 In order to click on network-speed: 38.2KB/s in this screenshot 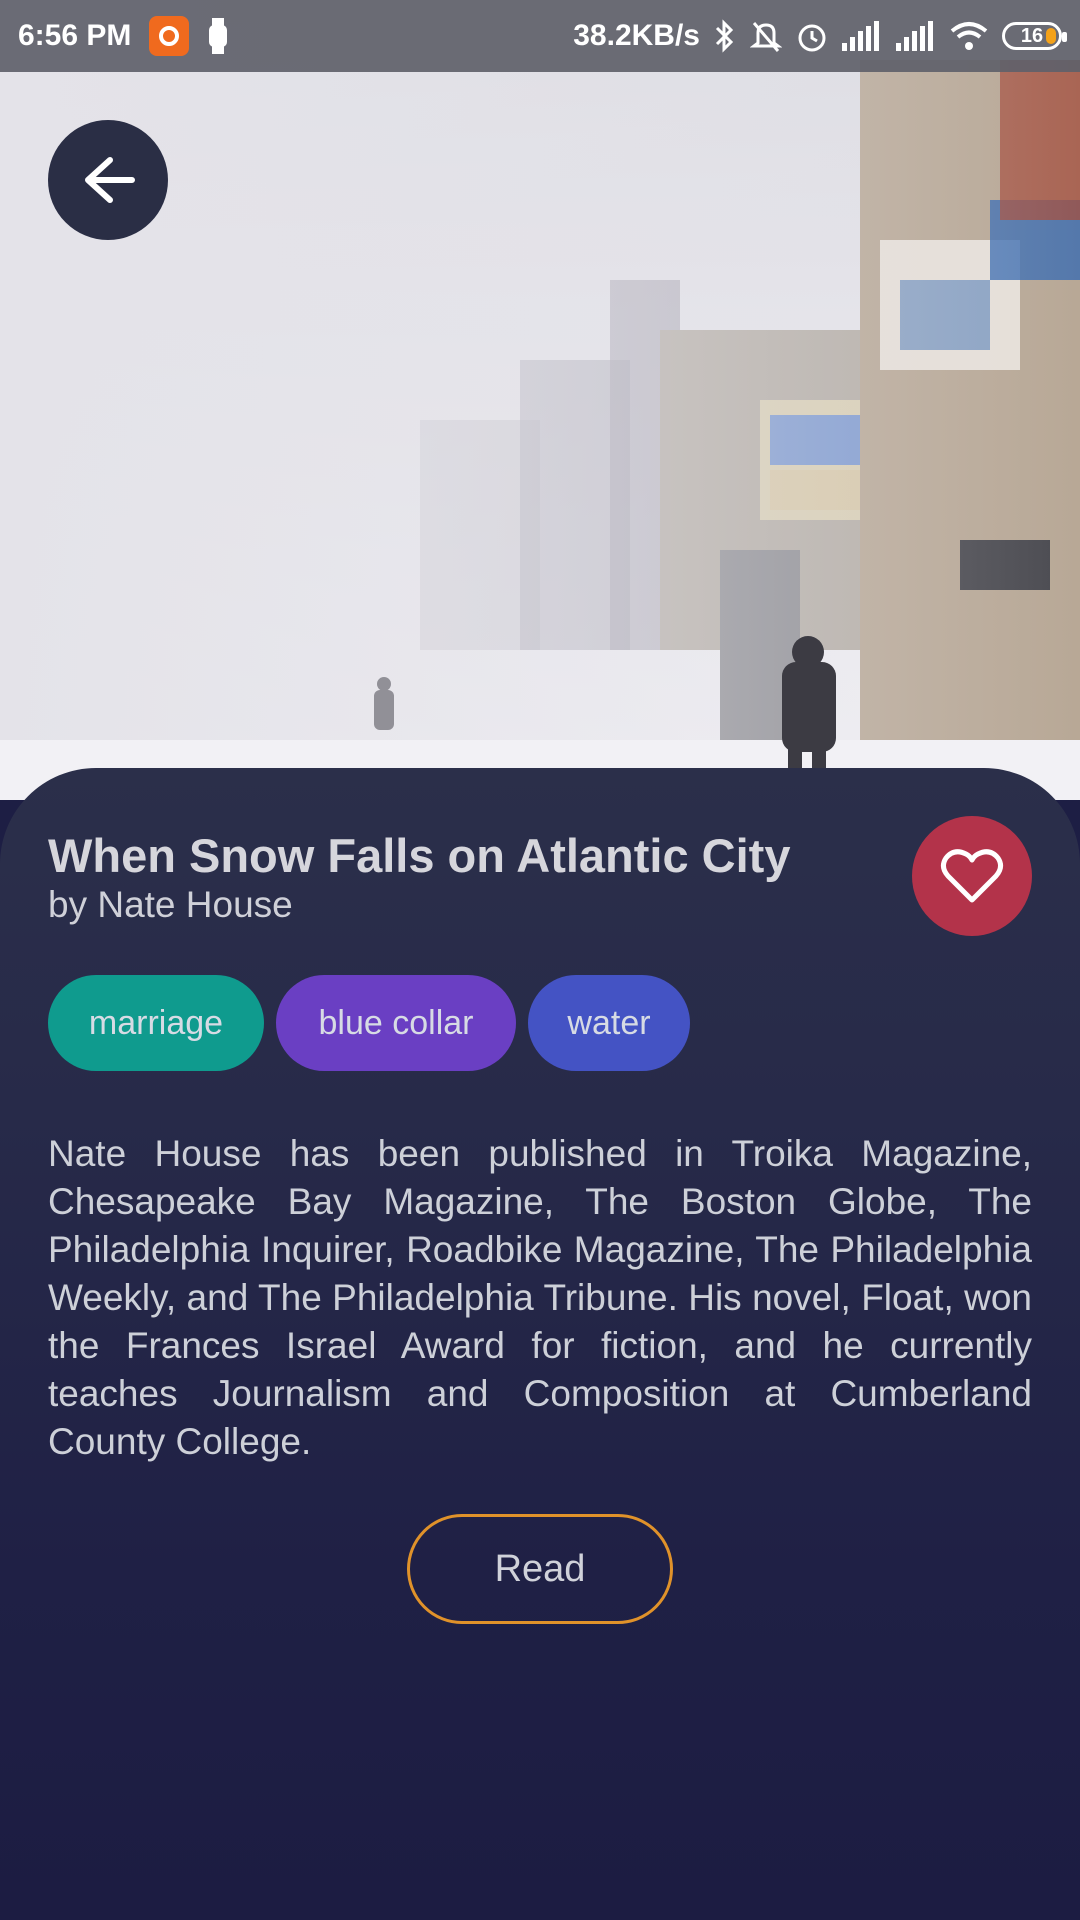, I will do `click(636, 35)`.